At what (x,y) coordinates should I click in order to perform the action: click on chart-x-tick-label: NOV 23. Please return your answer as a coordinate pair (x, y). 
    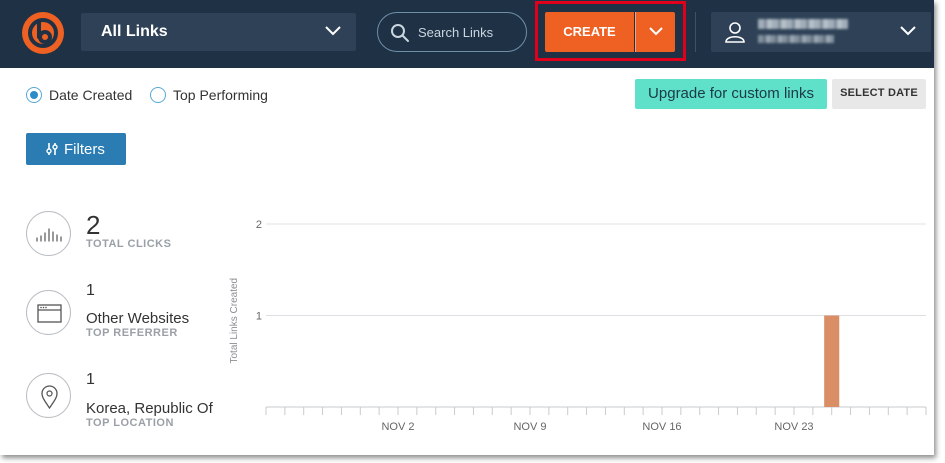
    Looking at the image, I should click on (793, 427).